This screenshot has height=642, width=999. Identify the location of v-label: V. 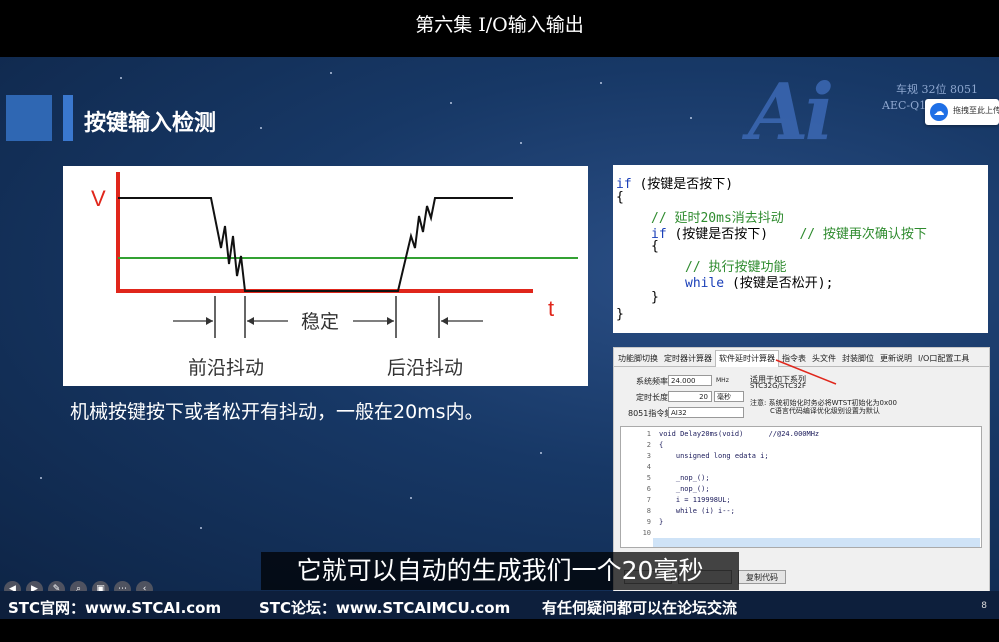
(98, 198).